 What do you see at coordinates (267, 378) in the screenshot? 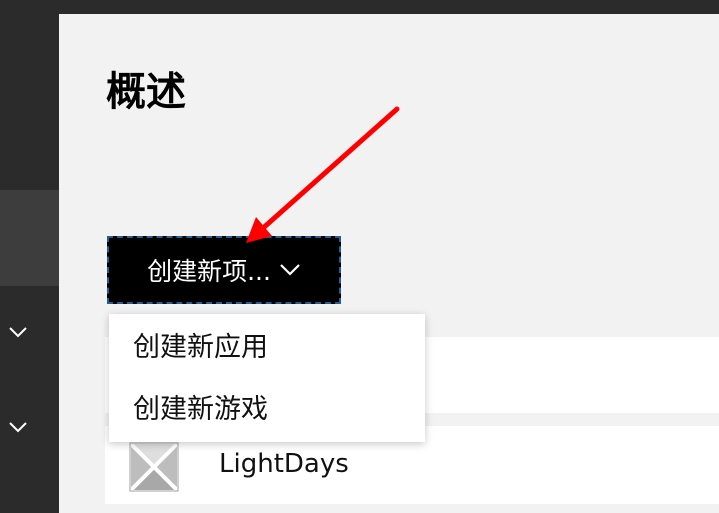
I see `create-dropdown-menu: 创建新应用 创建新游戏` at bounding box center [267, 378].